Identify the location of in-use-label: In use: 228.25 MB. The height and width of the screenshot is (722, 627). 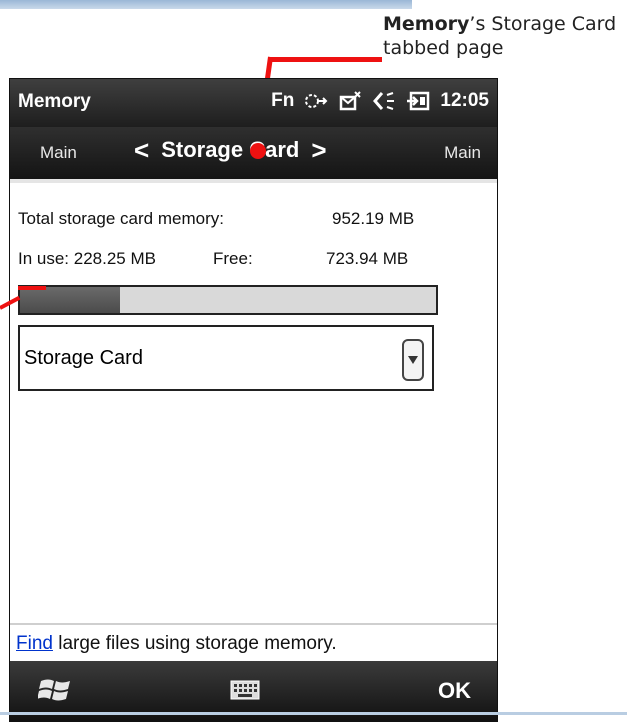
(87, 258).